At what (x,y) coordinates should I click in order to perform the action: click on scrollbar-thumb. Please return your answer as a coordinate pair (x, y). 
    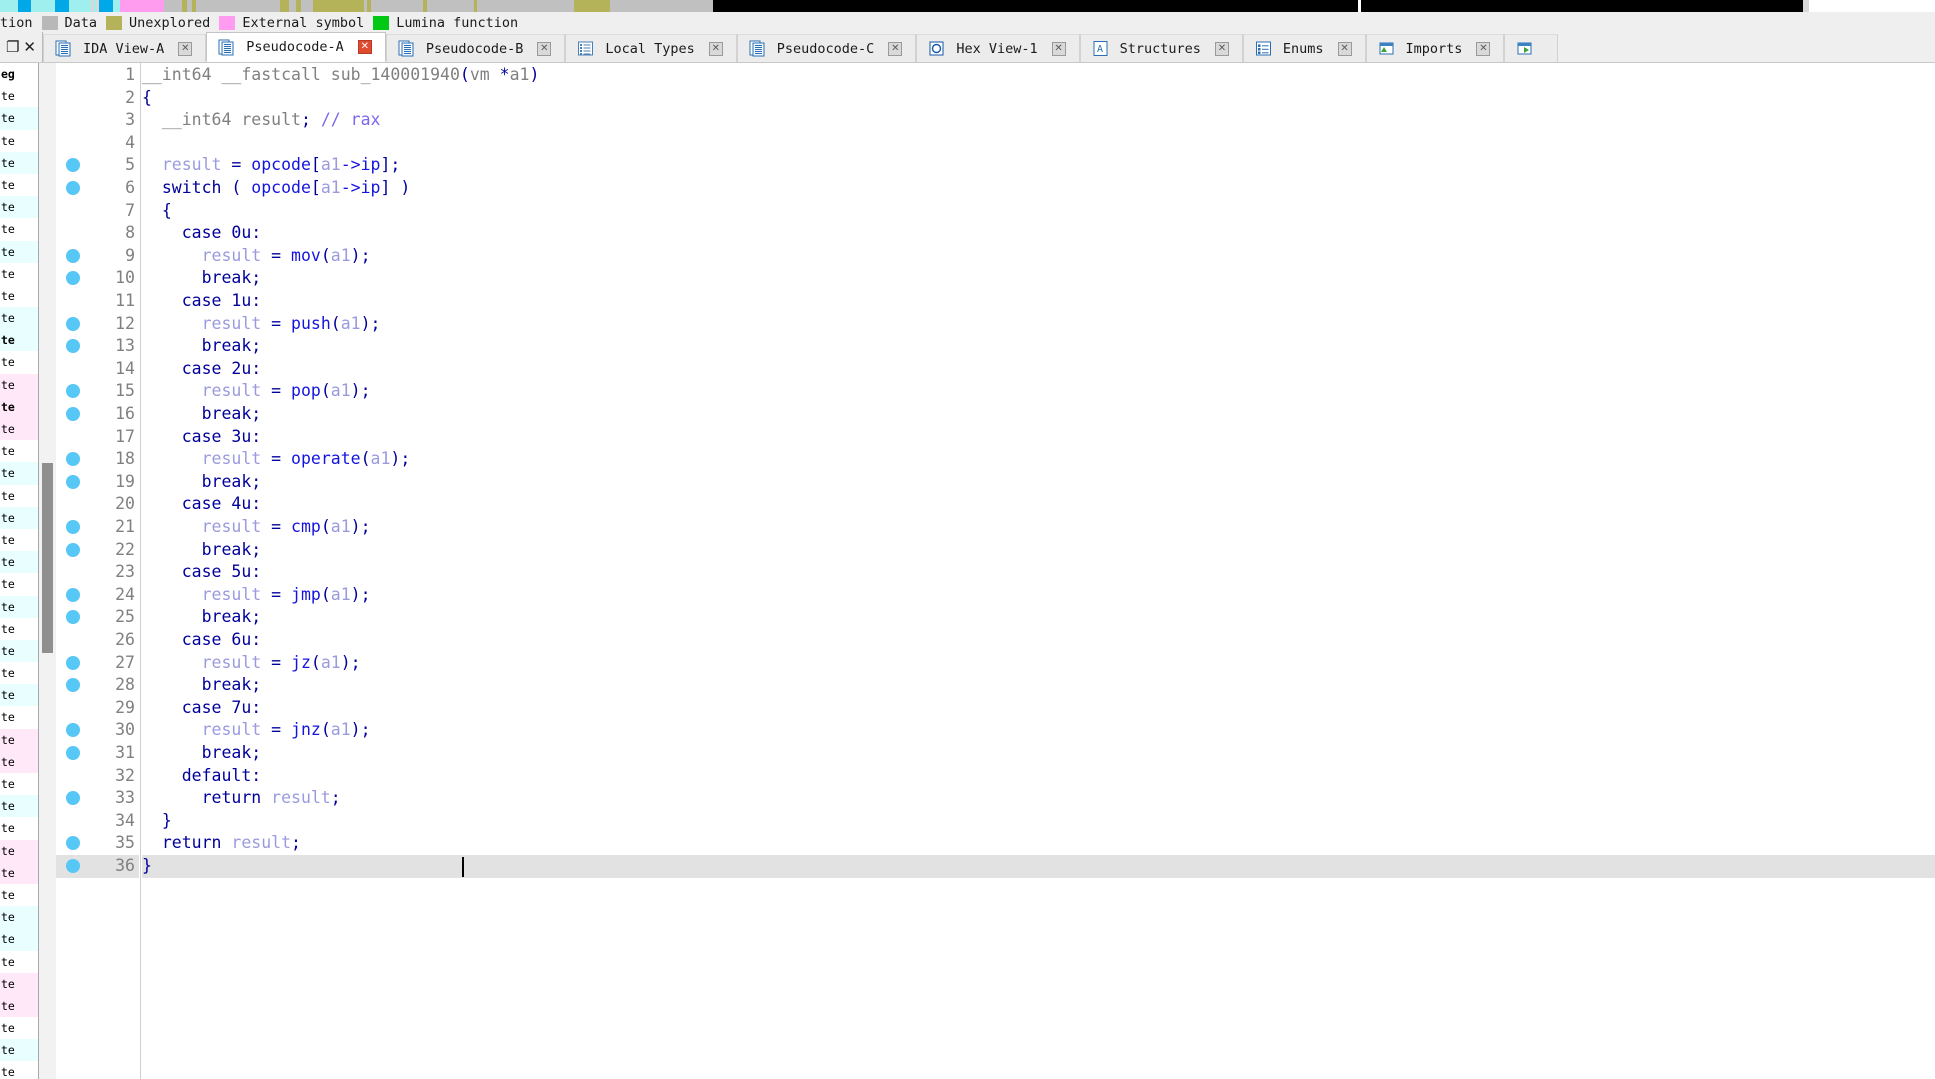
    Looking at the image, I should click on (47, 558).